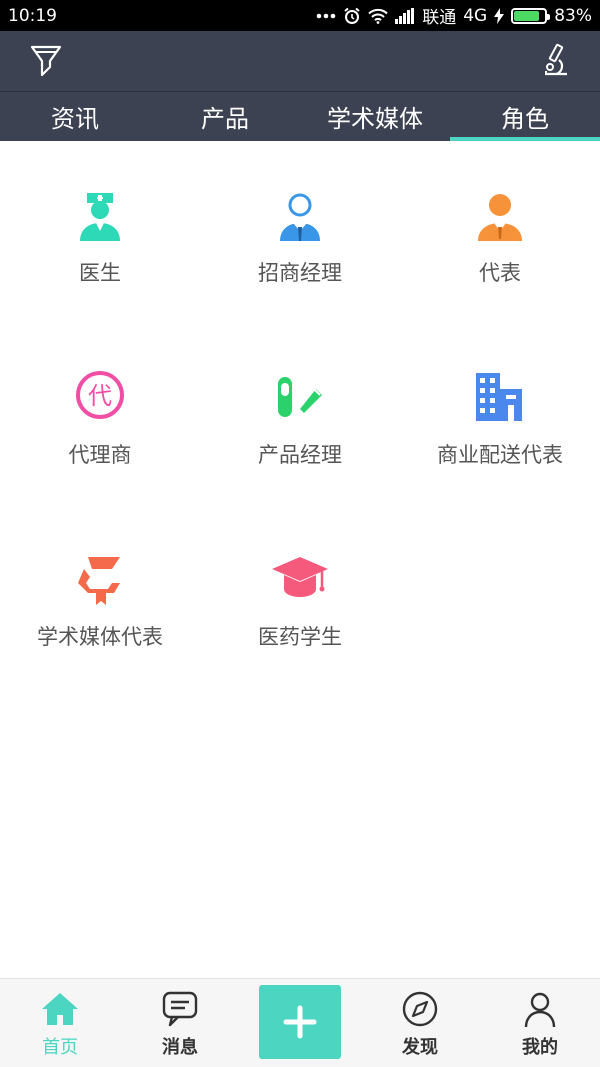  Describe the element at coordinates (439, 18) in the screenshot. I see `carrier-label: 联通` at that location.